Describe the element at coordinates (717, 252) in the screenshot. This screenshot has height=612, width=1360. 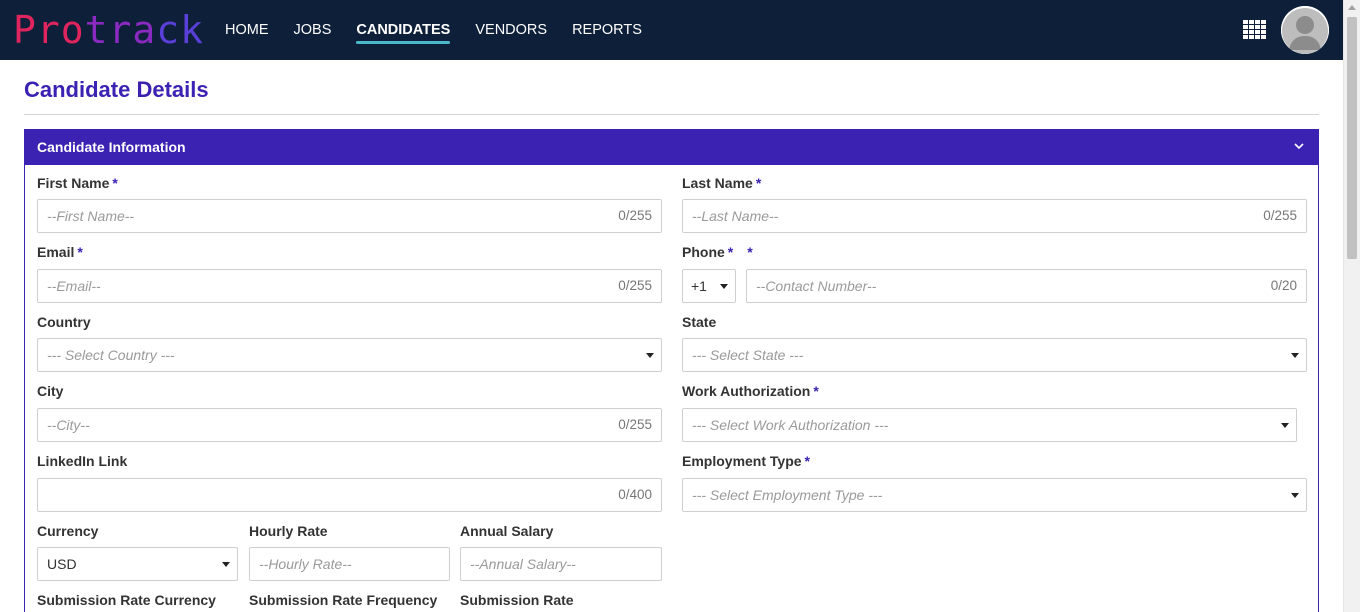
I see `phone-label: Phone * *` at that location.